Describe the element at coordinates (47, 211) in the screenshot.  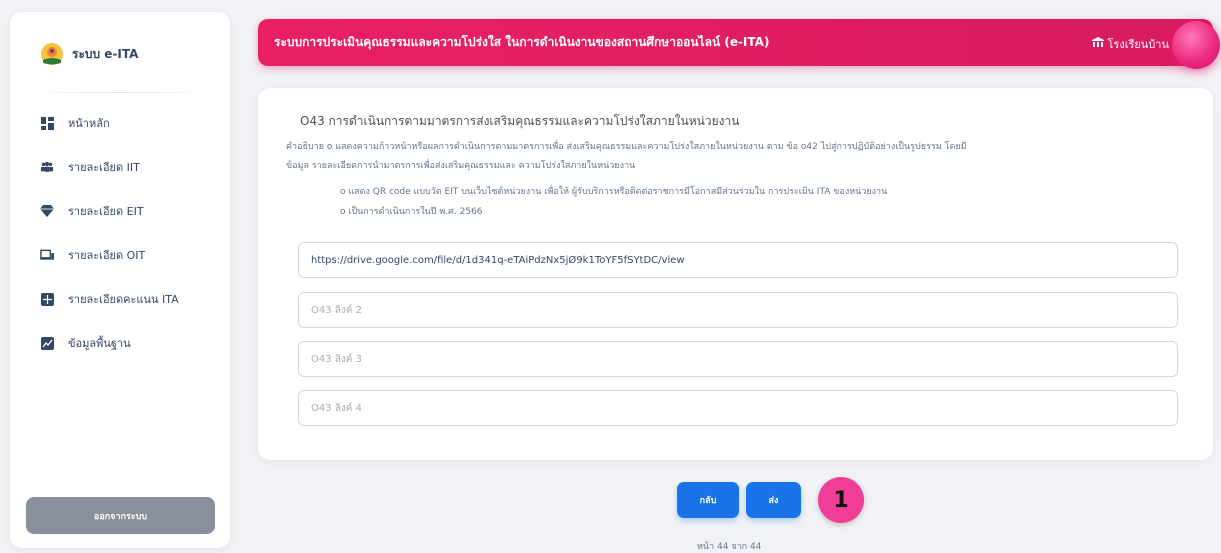
I see `diamond-icon` at that location.